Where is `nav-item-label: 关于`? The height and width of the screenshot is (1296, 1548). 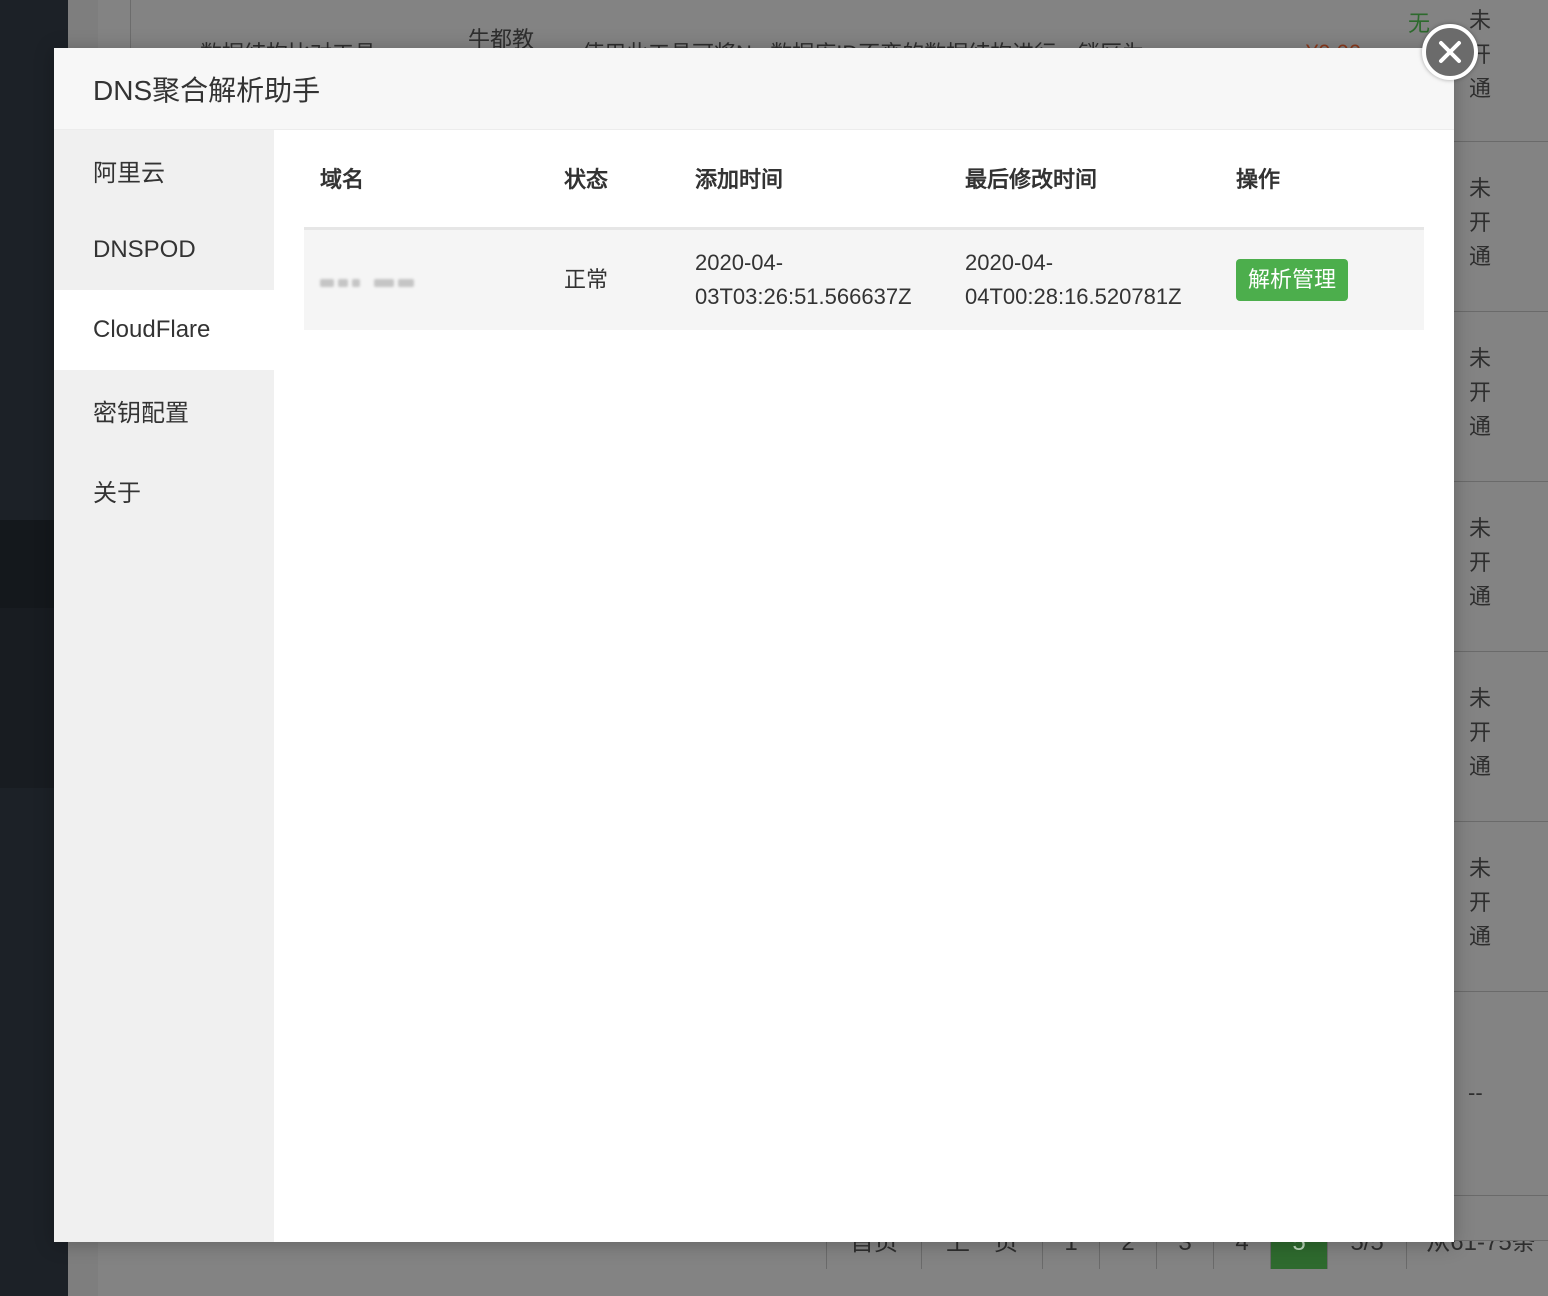 nav-item-label: 关于 is located at coordinates (117, 493).